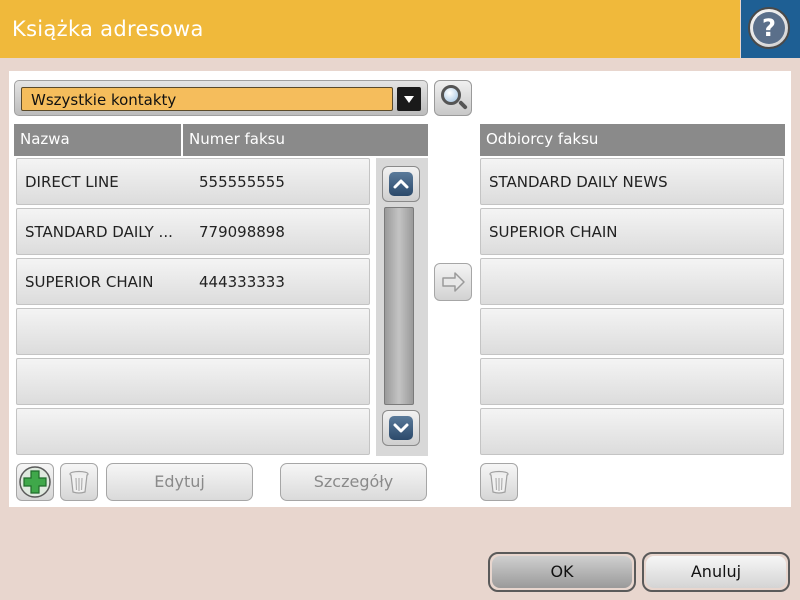 Image resolution: width=800 pixels, height=600 pixels. I want to click on recipient-name: SUPERIOR CHAIN, so click(553, 232).